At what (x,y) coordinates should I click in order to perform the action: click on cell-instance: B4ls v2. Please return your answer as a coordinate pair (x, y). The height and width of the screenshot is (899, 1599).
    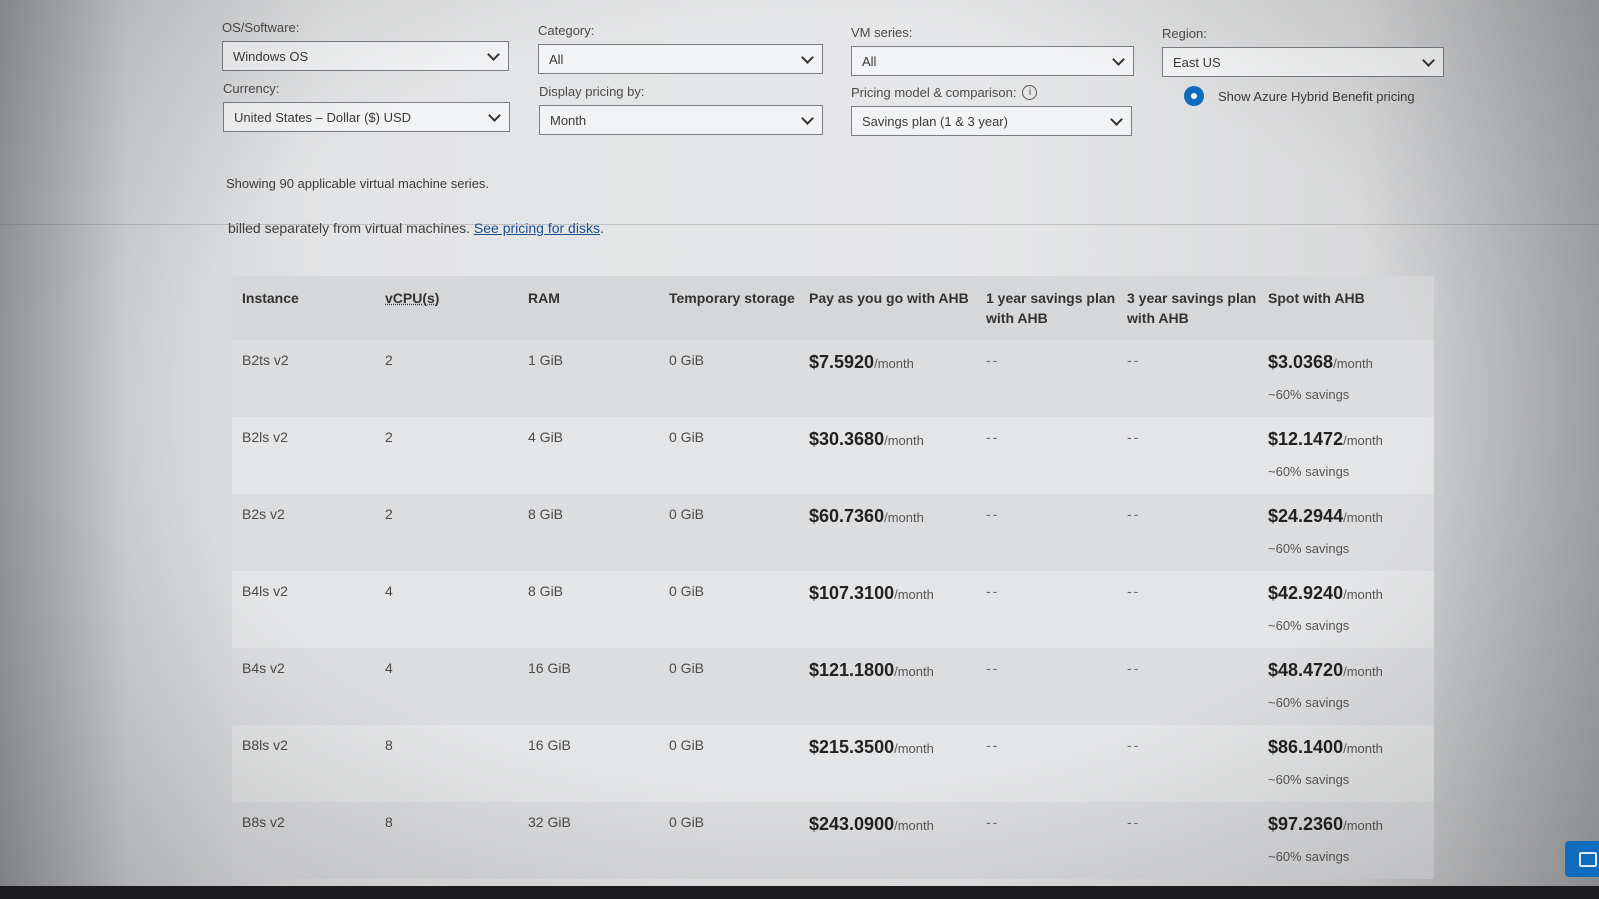
    Looking at the image, I should click on (265, 591).